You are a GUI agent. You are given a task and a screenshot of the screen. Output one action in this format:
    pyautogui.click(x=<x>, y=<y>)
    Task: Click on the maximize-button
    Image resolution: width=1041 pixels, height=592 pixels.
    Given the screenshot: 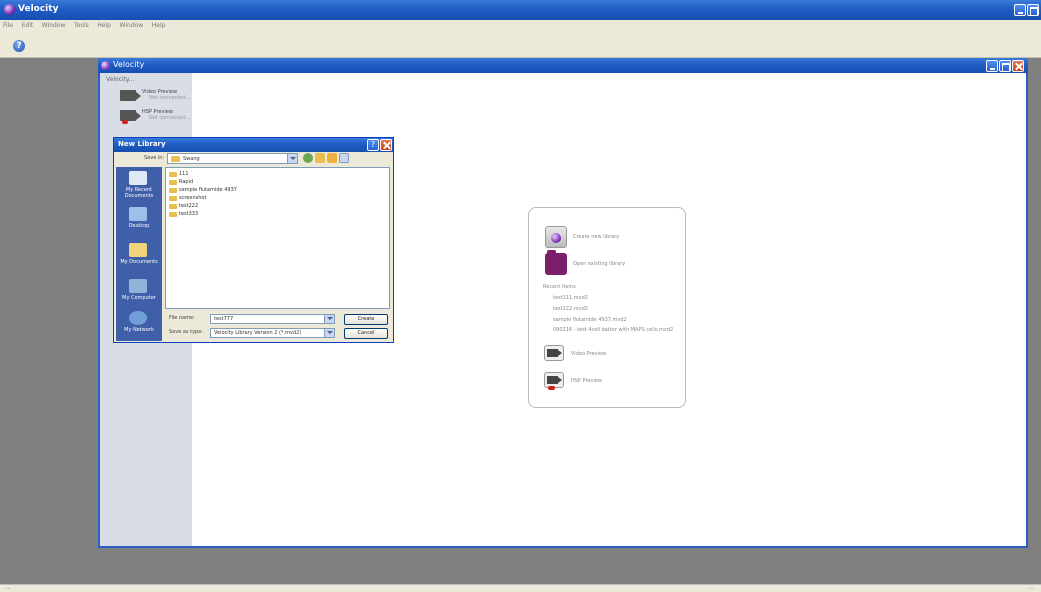 What is the action you would take?
    pyautogui.click(x=1033, y=10)
    